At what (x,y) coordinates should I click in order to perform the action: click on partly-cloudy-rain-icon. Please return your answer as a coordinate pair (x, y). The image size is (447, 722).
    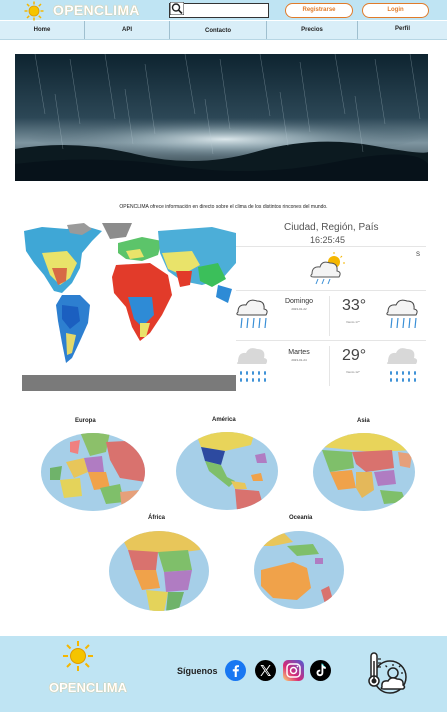
    Looking at the image, I should click on (327, 268).